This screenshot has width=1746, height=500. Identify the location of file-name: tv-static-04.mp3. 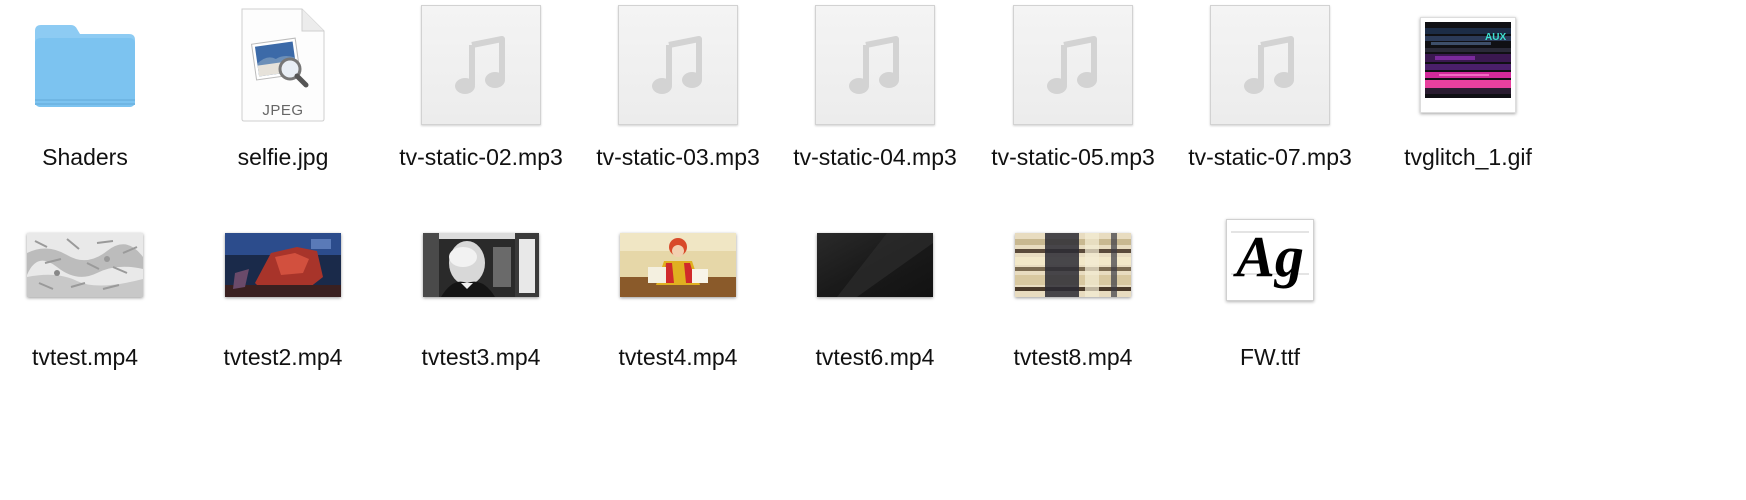
(875, 157).